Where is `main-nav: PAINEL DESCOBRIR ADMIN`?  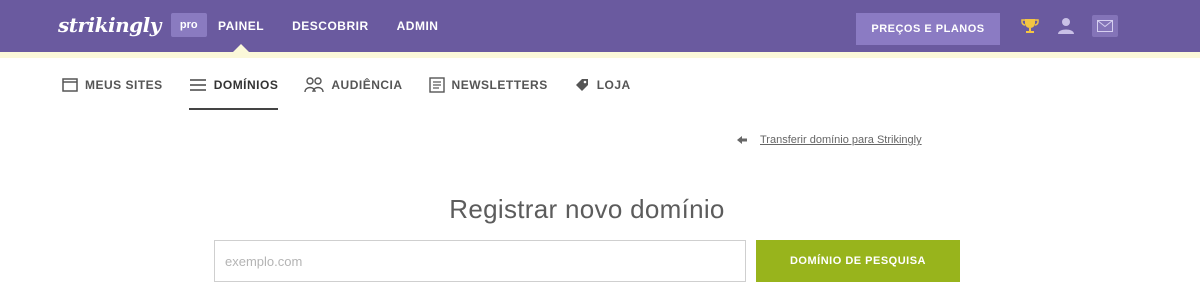 main-nav: PAINEL DESCOBRIR ADMIN is located at coordinates (328, 26).